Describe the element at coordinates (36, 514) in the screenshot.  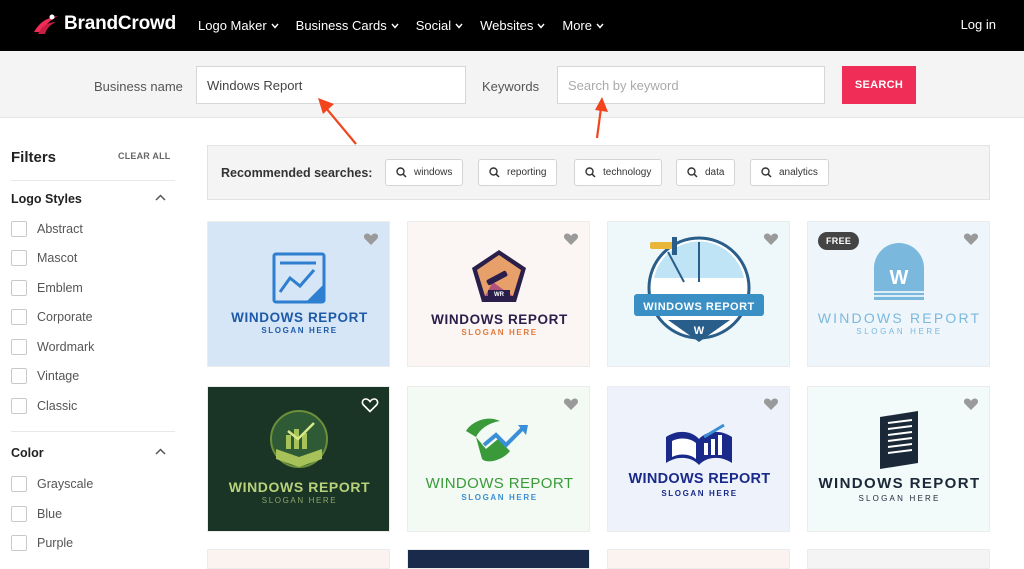
I see `filter-option-blue: Blue` at that location.